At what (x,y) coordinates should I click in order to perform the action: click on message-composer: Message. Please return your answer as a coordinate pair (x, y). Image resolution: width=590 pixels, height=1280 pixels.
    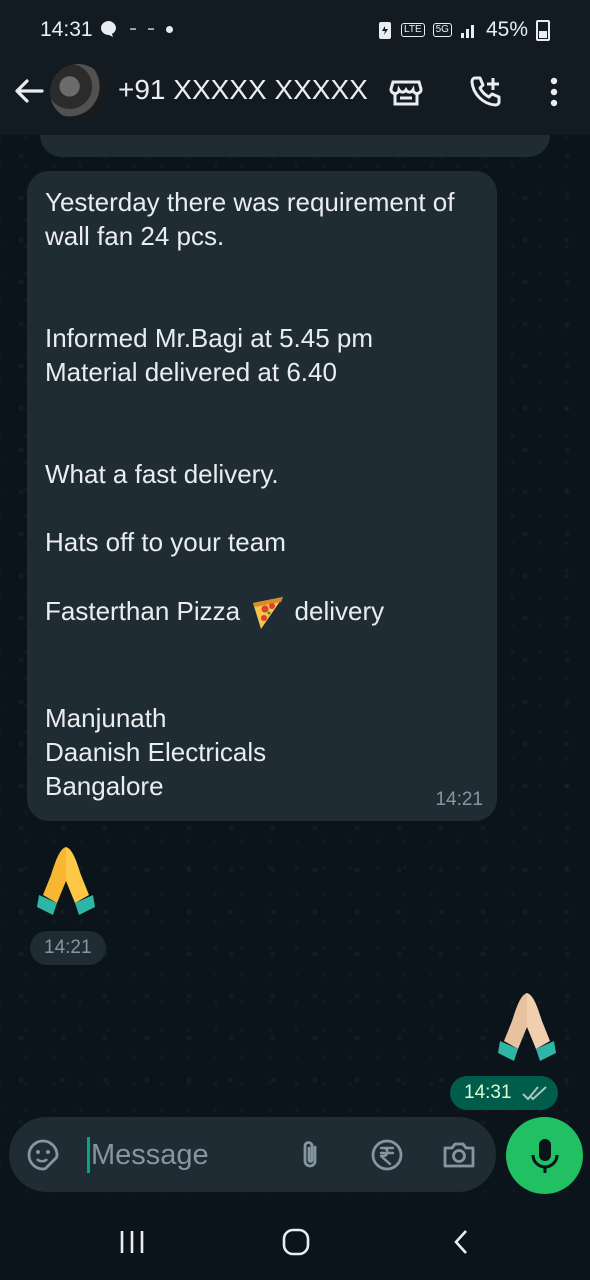
    Looking at the image, I should click on (252, 1154).